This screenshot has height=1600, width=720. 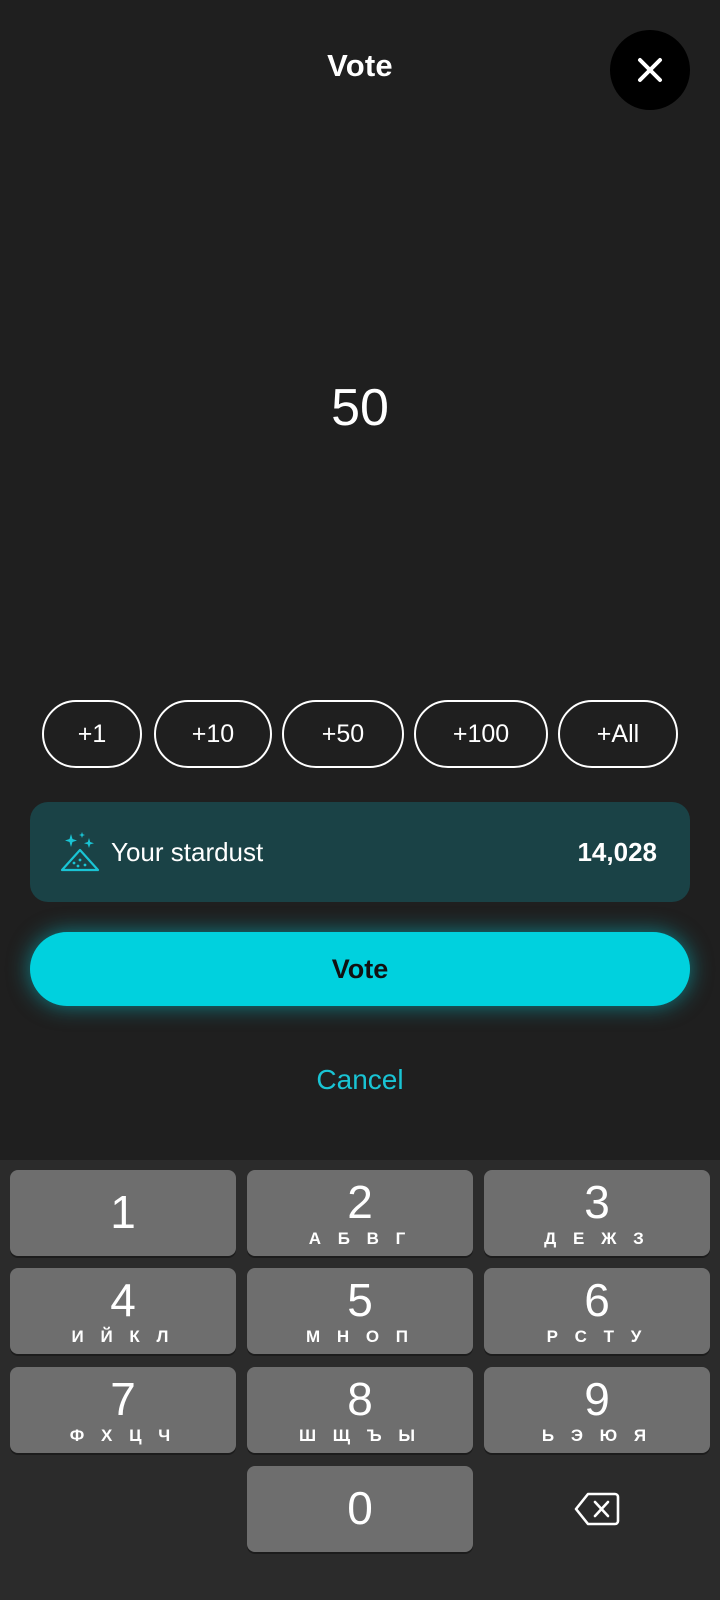 What do you see at coordinates (360, 1080) in the screenshot?
I see `cancel-button: Cancel` at bounding box center [360, 1080].